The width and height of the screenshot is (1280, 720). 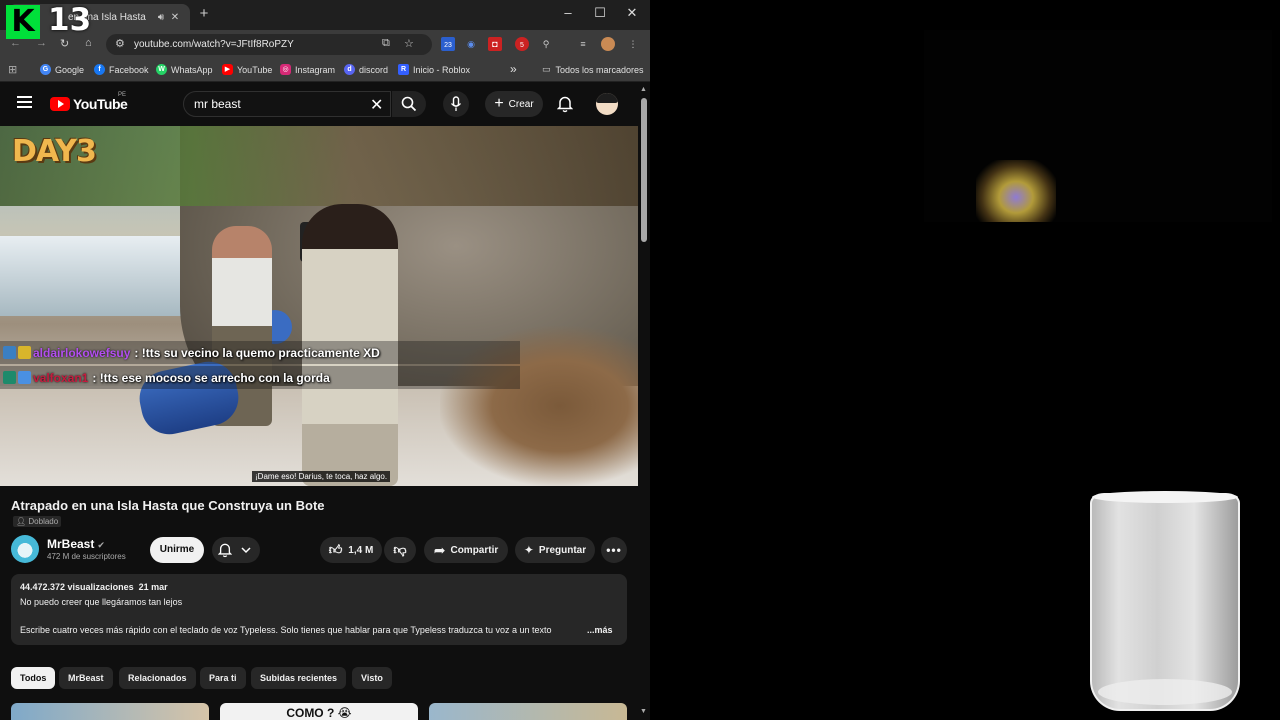 I want to click on all-bookmarks-folder: ▭ Todos los marcadores, so click(x=593, y=69).